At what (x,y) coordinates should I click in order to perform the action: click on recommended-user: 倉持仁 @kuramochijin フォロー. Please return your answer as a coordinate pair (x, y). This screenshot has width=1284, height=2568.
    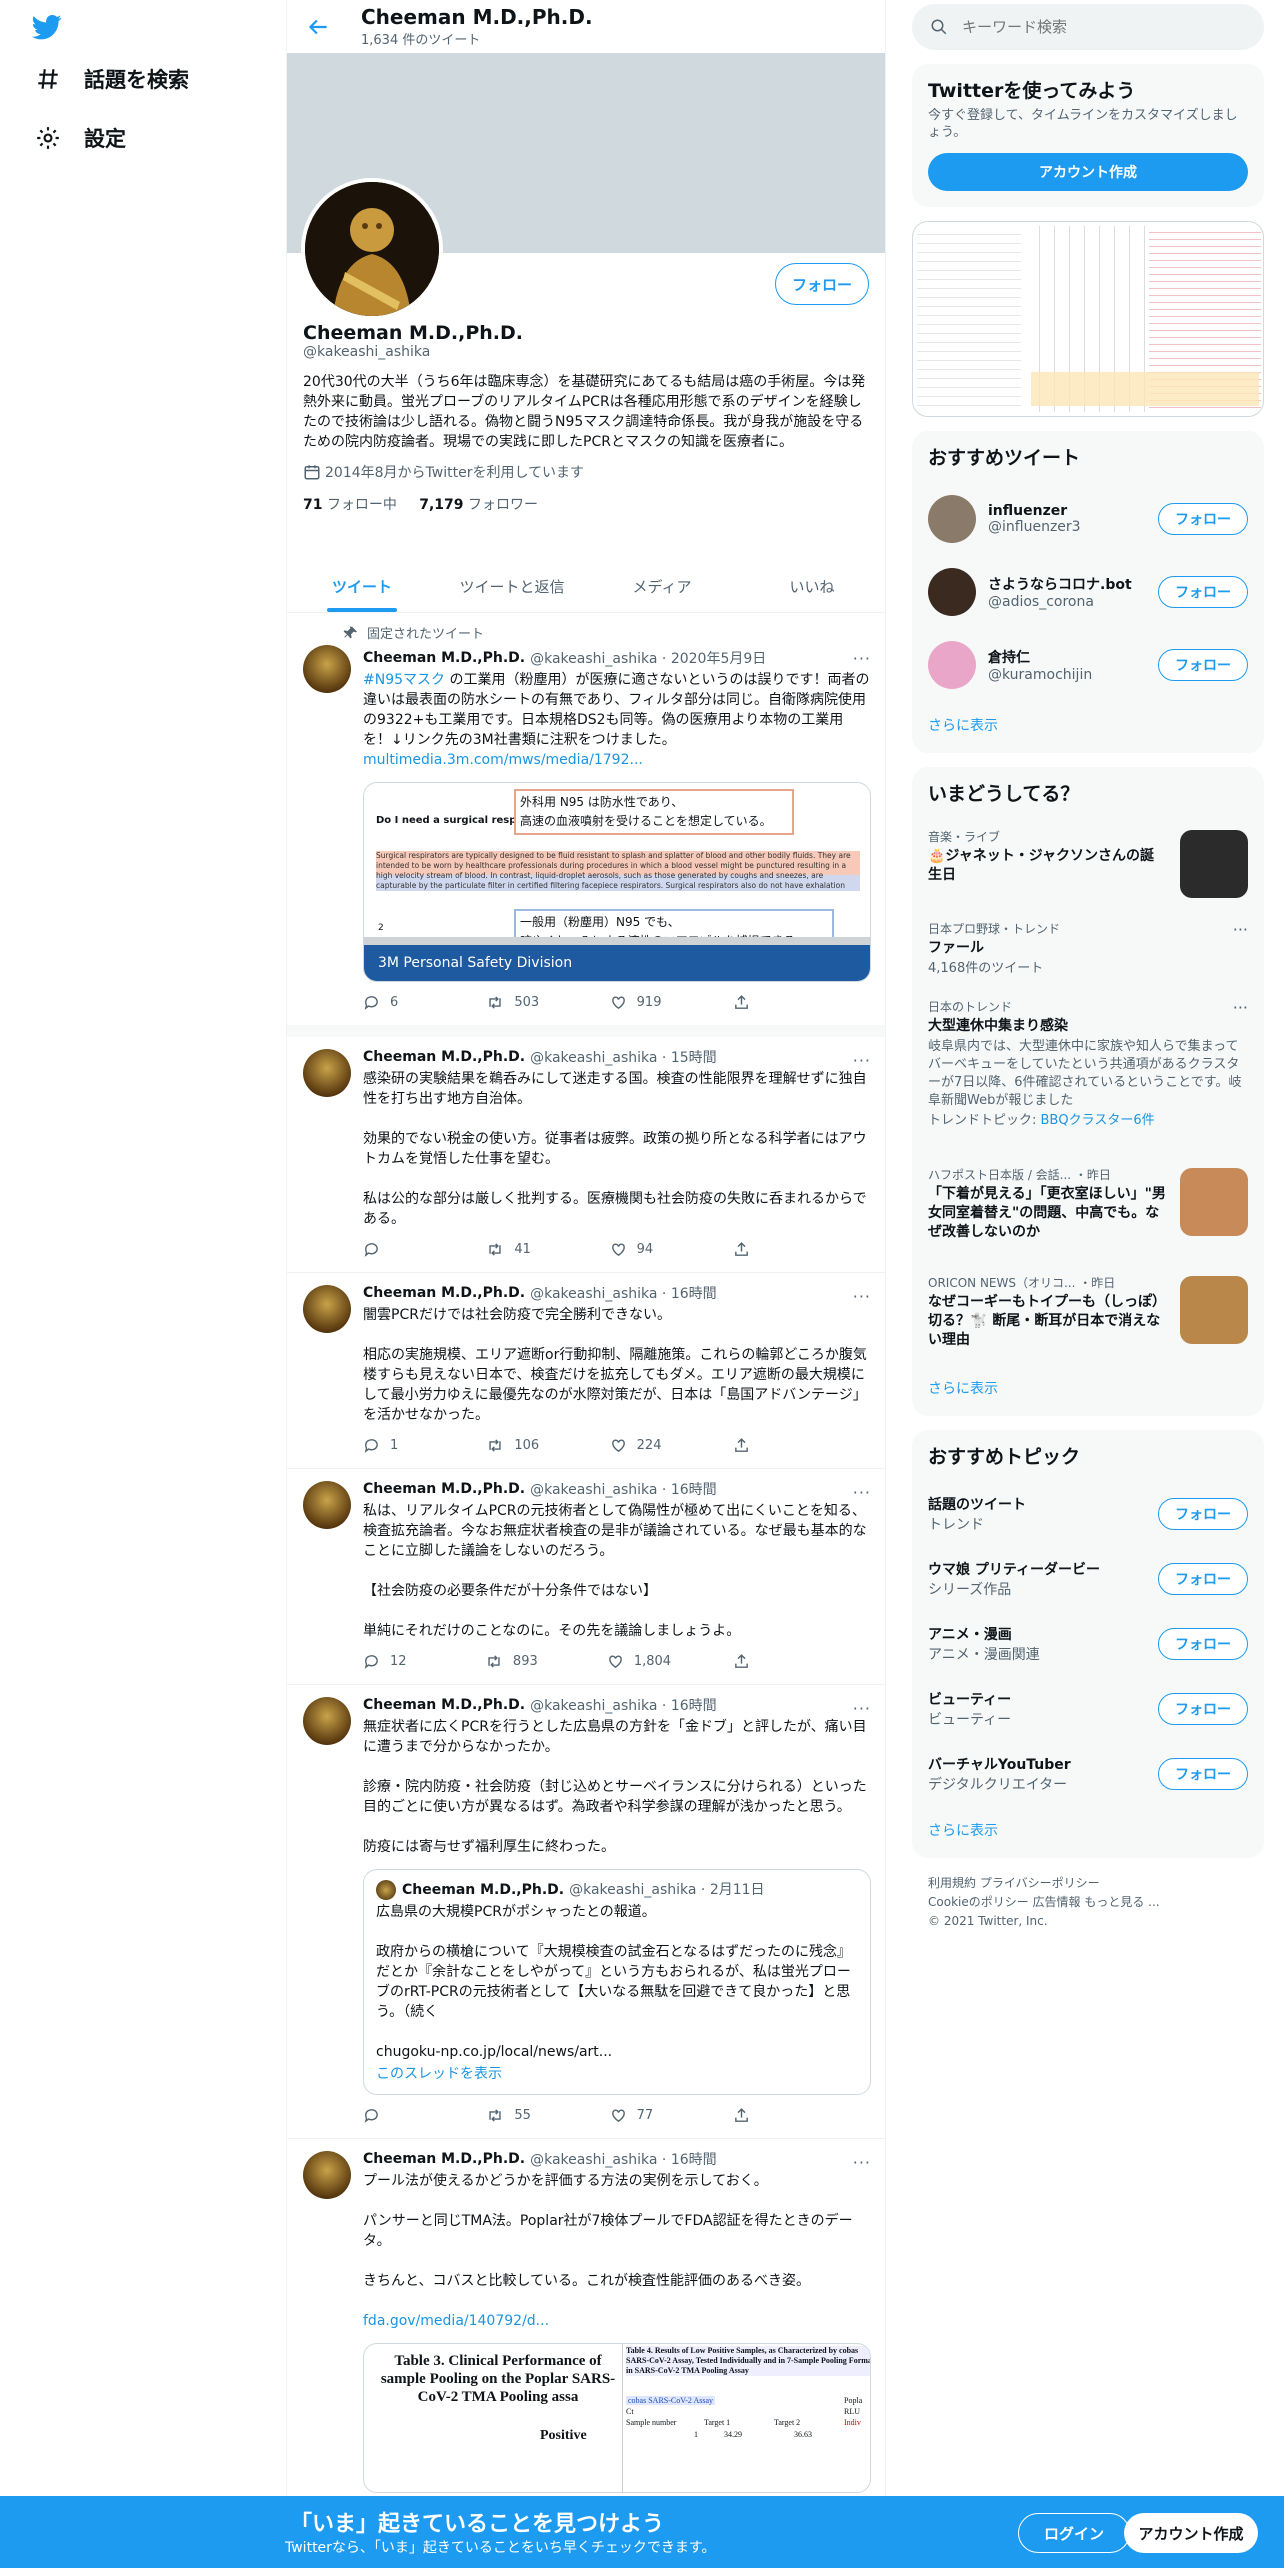
    Looking at the image, I should click on (1088, 664).